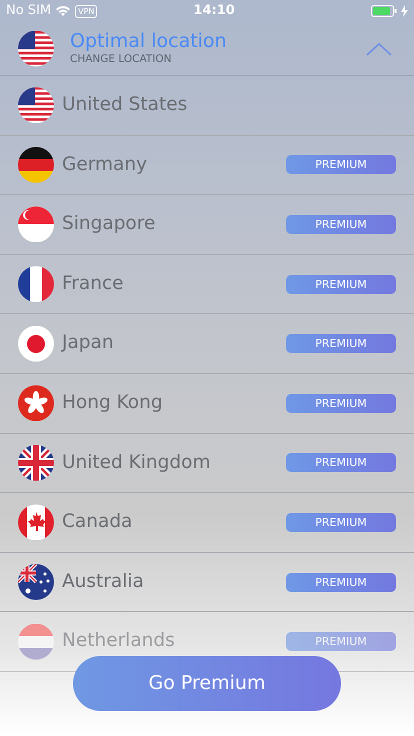  What do you see at coordinates (379, 49) in the screenshot?
I see `chevron-up-icon` at bounding box center [379, 49].